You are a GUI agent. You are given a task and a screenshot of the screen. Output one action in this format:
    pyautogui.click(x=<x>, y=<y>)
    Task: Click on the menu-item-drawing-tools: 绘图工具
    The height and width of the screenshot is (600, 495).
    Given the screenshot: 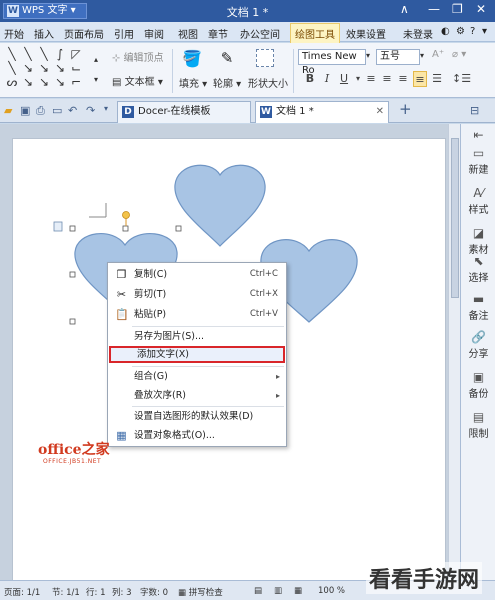 What is the action you would take?
    pyautogui.click(x=315, y=33)
    